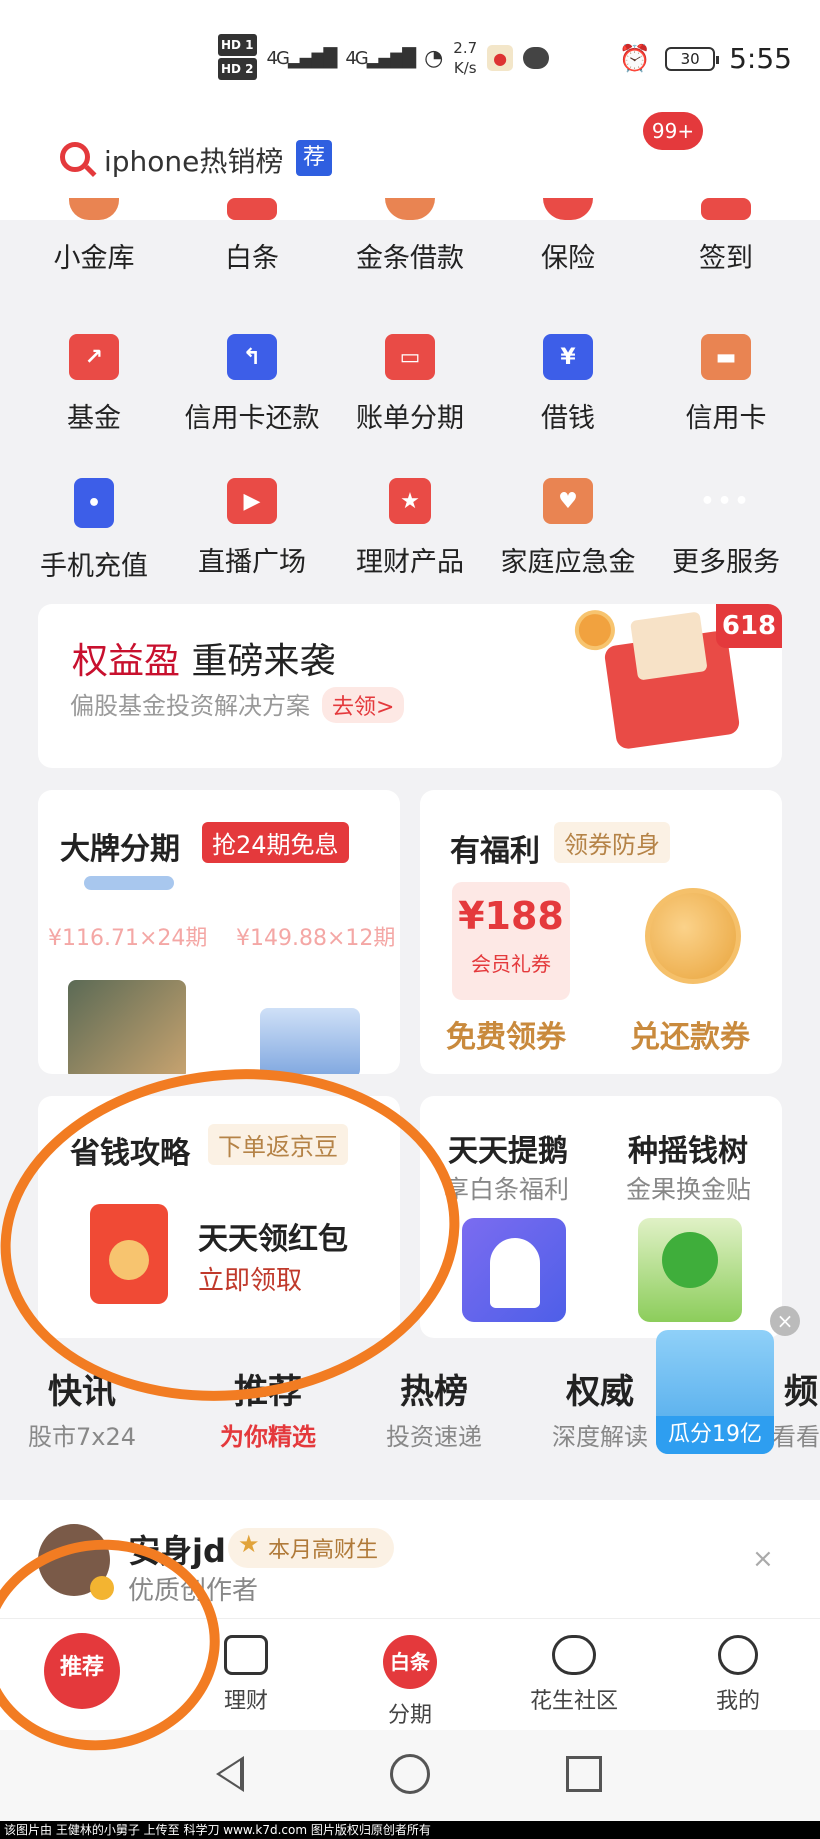  What do you see at coordinates (726, 501) in the screenshot?
I see `more-dots-icon: •••` at bounding box center [726, 501].